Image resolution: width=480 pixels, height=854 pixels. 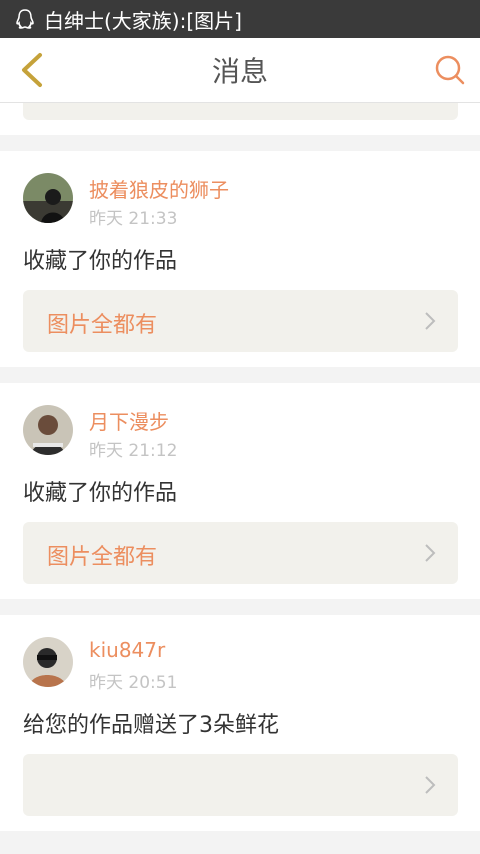 I want to click on timestamp: 昨天 20:51, so click(x=133, y=683).